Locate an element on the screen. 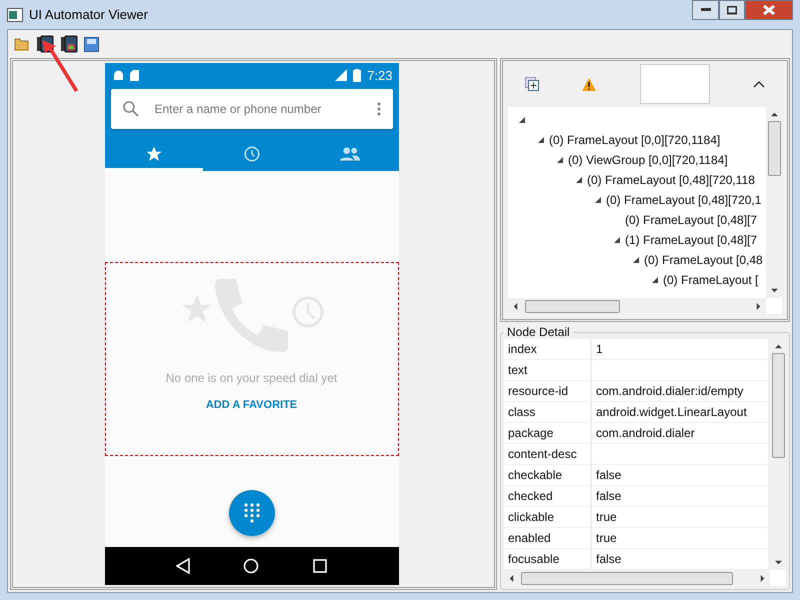 Image resolution: width=800 pixels, height=600 pixels. close-button is located at coordinates (769, 10).